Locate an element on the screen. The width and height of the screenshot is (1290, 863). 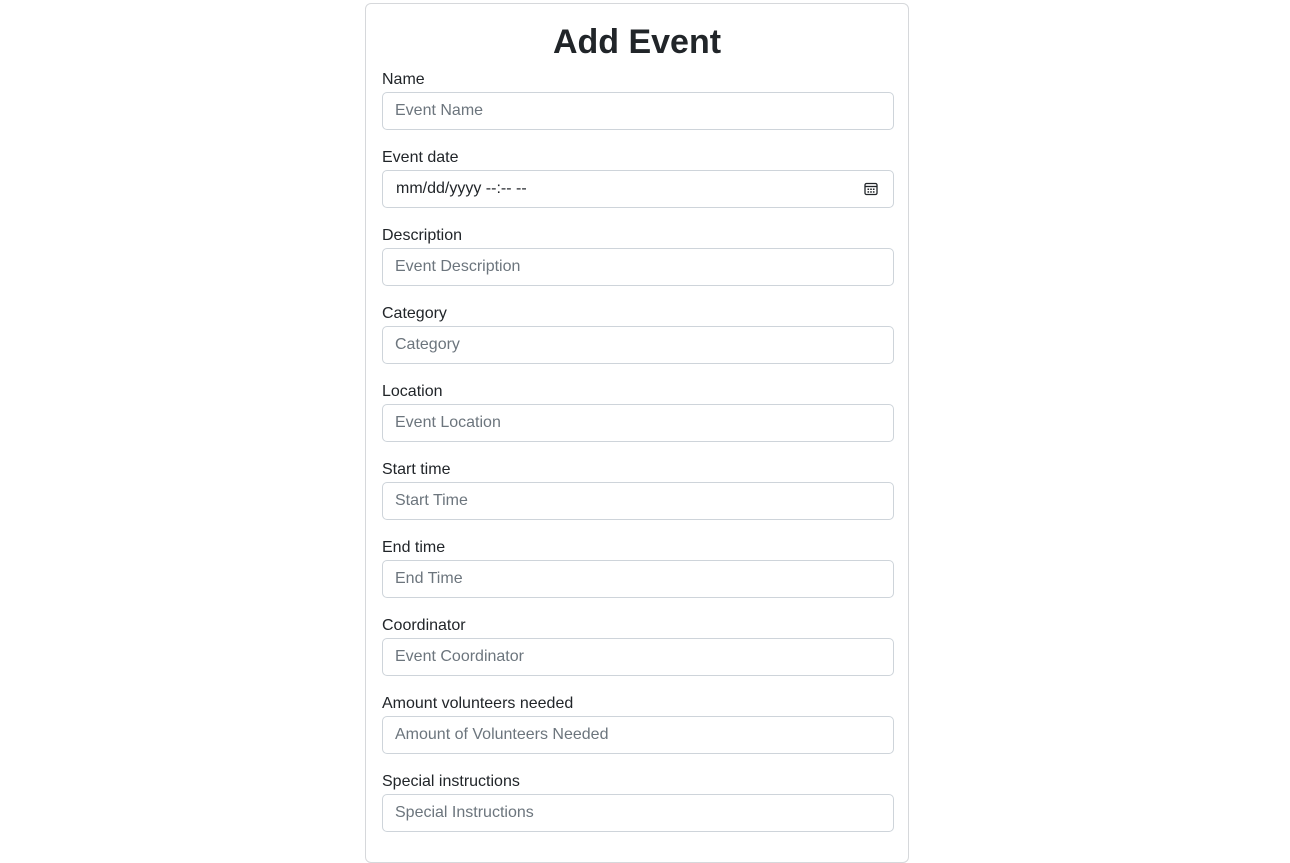
special-instructions-label: Special instructions is located at coordinates (451, 781).